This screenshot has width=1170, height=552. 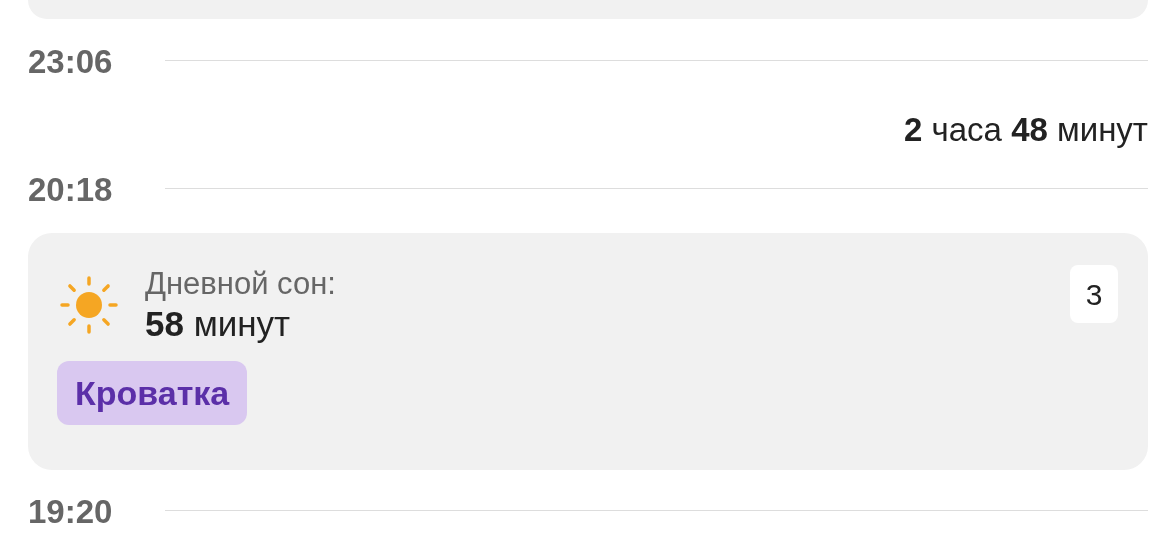 I want to click on count-badge: 3, so click(x=1094, y=294).